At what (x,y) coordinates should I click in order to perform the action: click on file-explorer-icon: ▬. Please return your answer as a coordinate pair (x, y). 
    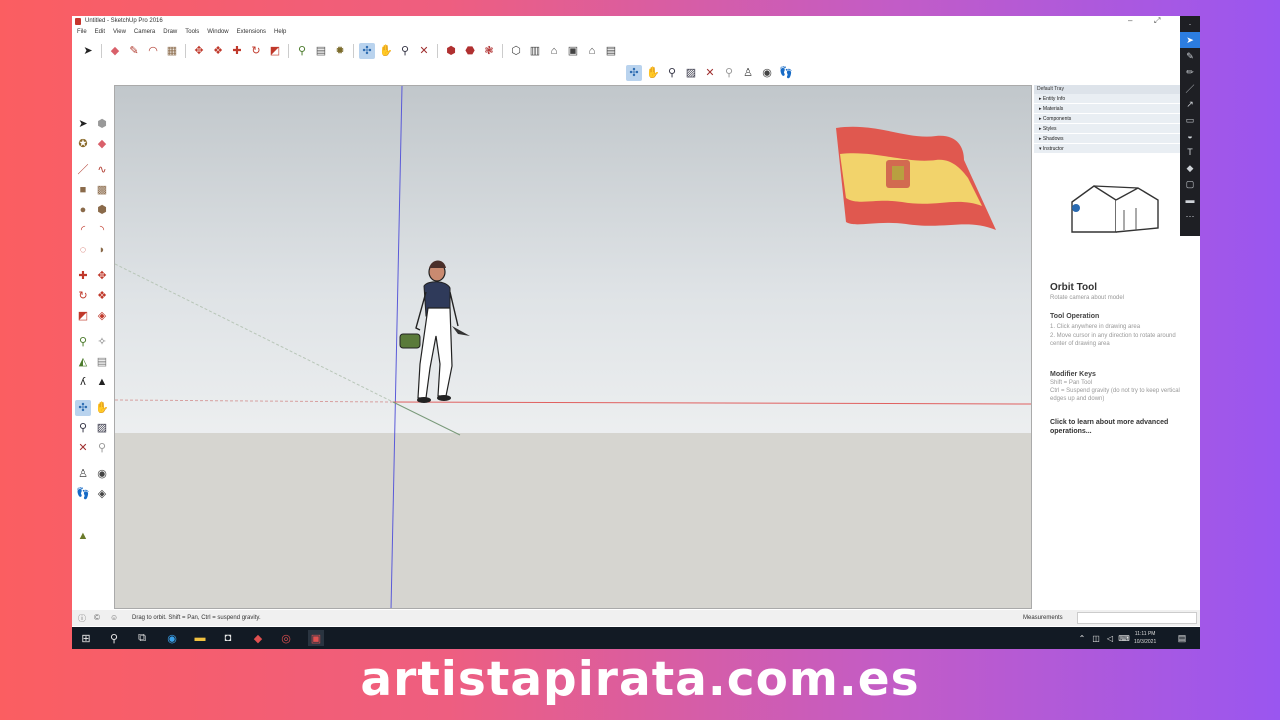
    Looking at the image, I should click on (200, 638).